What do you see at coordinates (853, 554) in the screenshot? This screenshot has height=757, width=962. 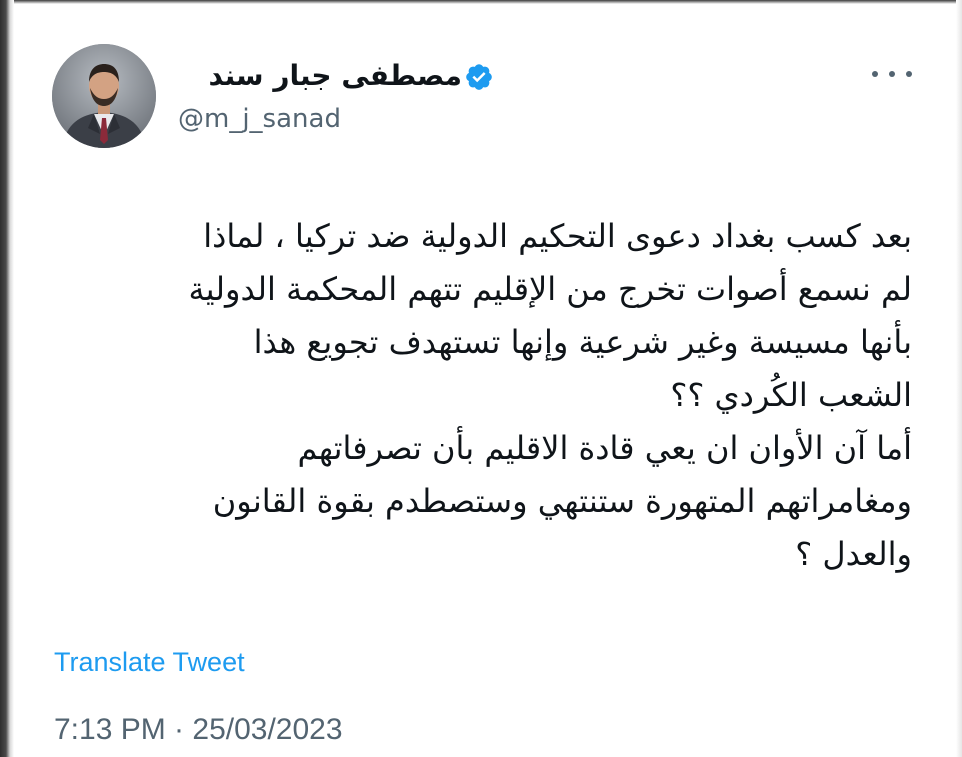 I see `tweet-text-line: والعدل ؟` at bounding box center [853, 554].